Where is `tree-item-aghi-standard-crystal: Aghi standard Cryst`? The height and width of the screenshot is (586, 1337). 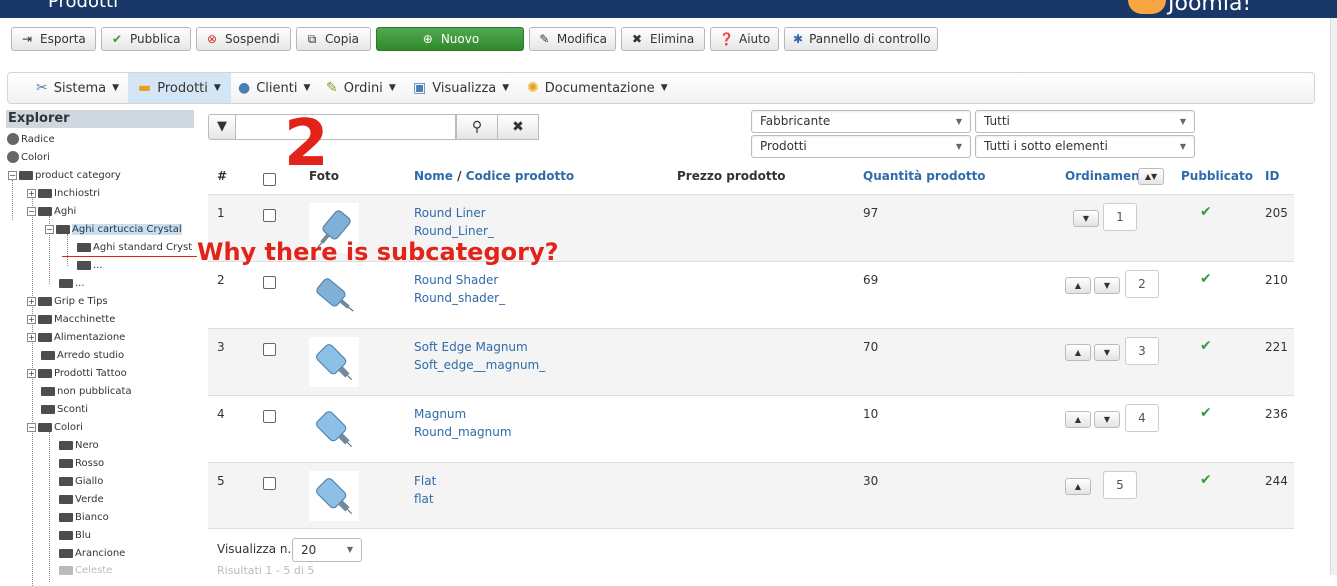
tree-item-aghi-standard-crystal: Aghi standard Cryst is located at coordinates (134, 247).